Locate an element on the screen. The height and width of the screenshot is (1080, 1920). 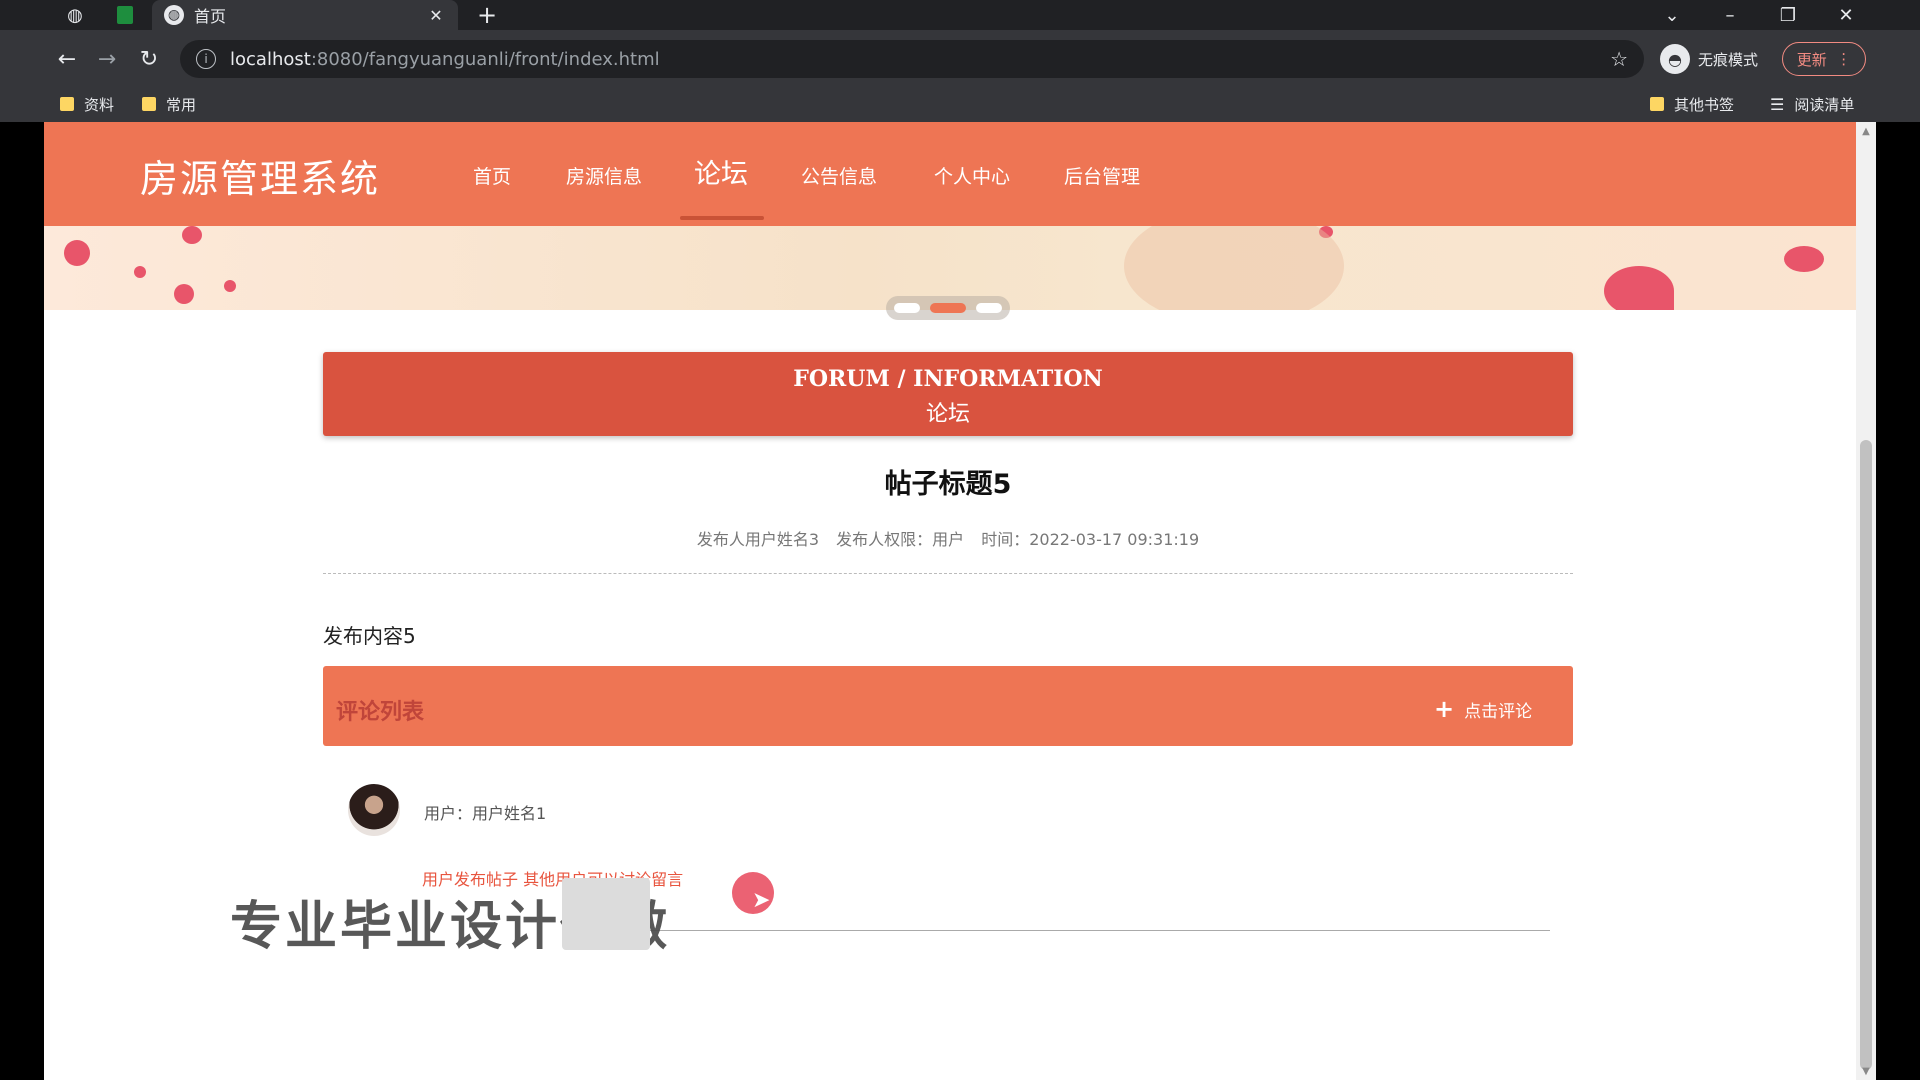
post-author: 发布人用户姓名3 is located at coordinates (758, 539).